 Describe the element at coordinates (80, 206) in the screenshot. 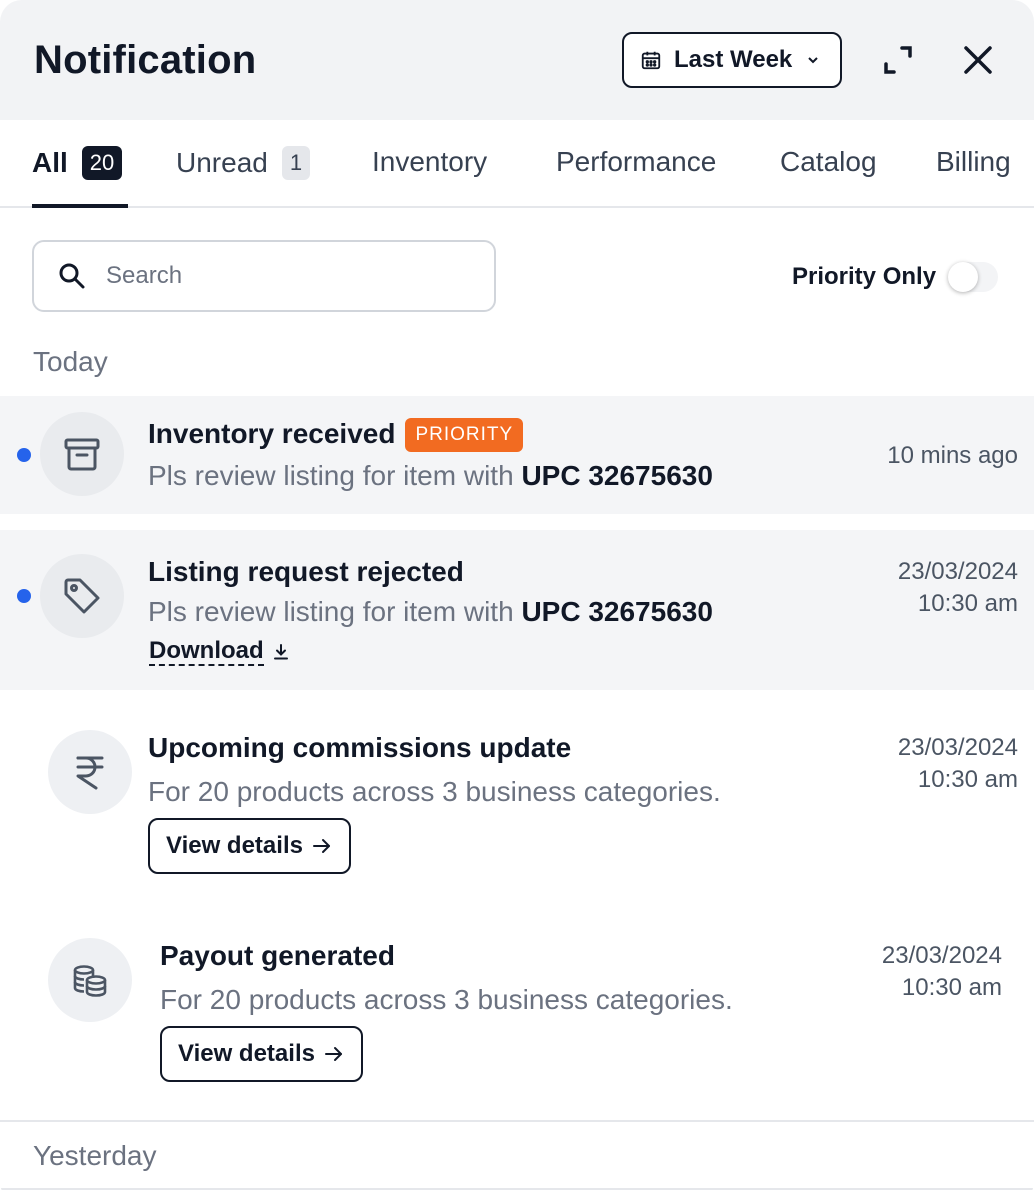

I see `active-tab-indicator` at that location.